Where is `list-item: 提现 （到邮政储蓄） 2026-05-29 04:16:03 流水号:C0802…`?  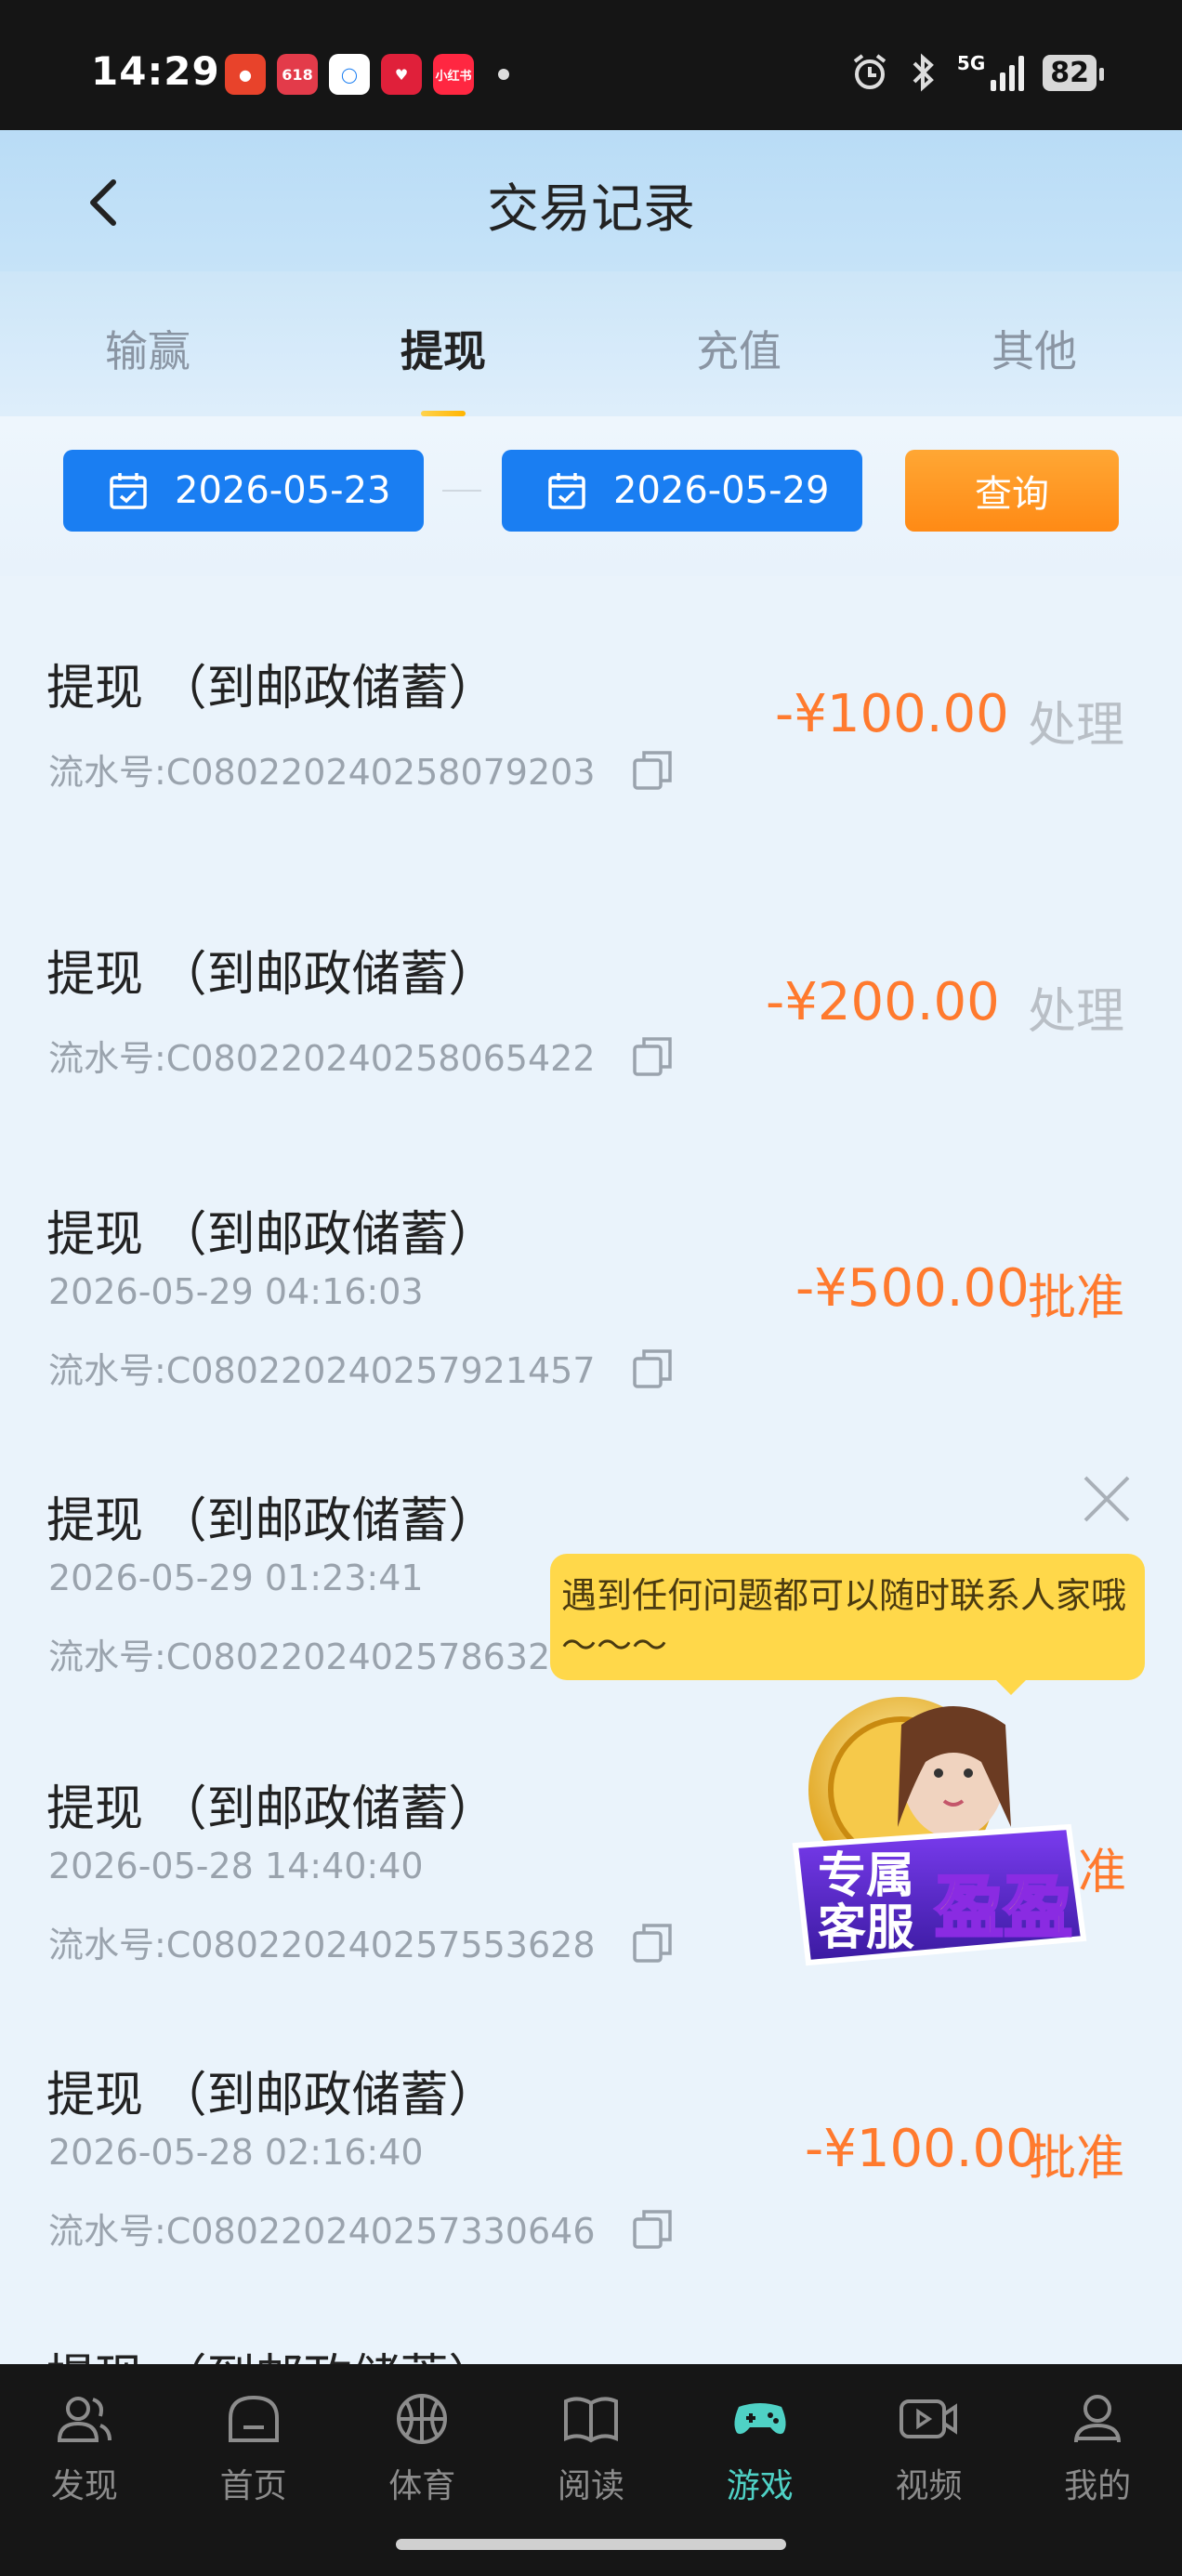
list-item: 提现 （到邮政储蓄） 2026-05-29 04:16:03 流水号:C0802… is located at coordinates (591, 1297).